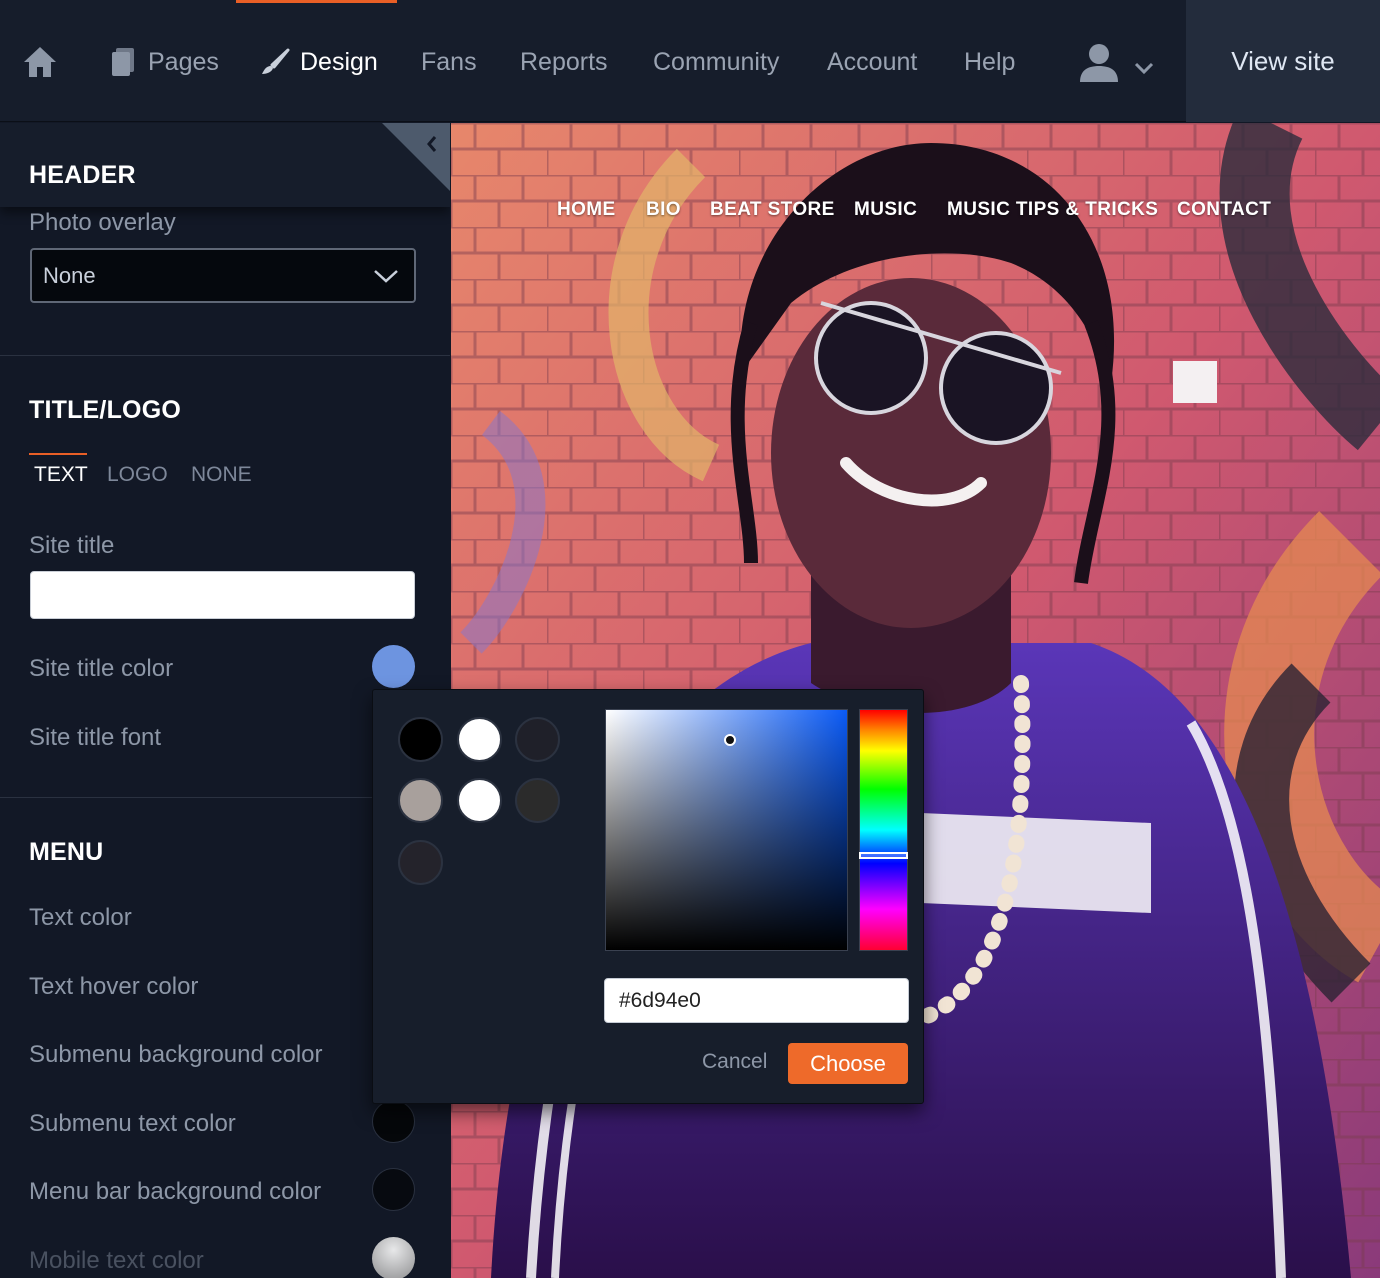 The width and height of the screenshot is (1380, 1278). Describe the element at coordinates (663, 210) in the screenshot. I see `preview-menu-bio: BIO` at that location.